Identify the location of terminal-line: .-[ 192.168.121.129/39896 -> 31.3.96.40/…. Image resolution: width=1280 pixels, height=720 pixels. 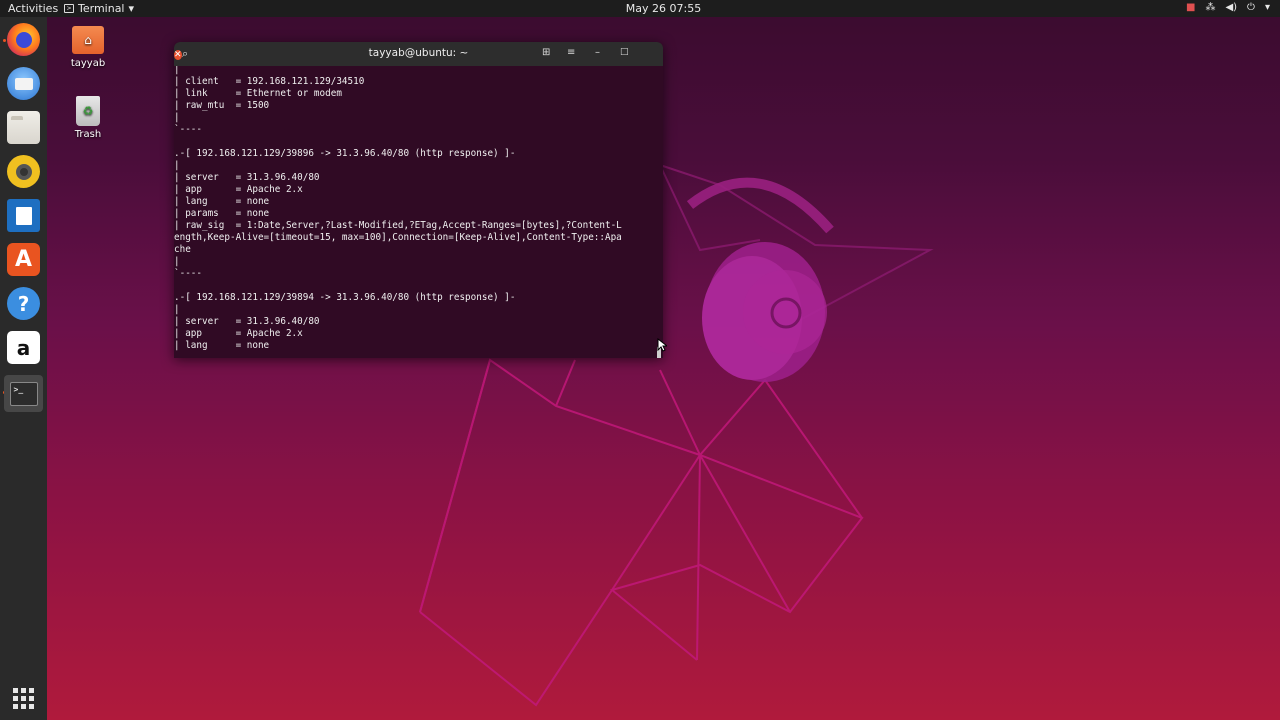
(345, 153).